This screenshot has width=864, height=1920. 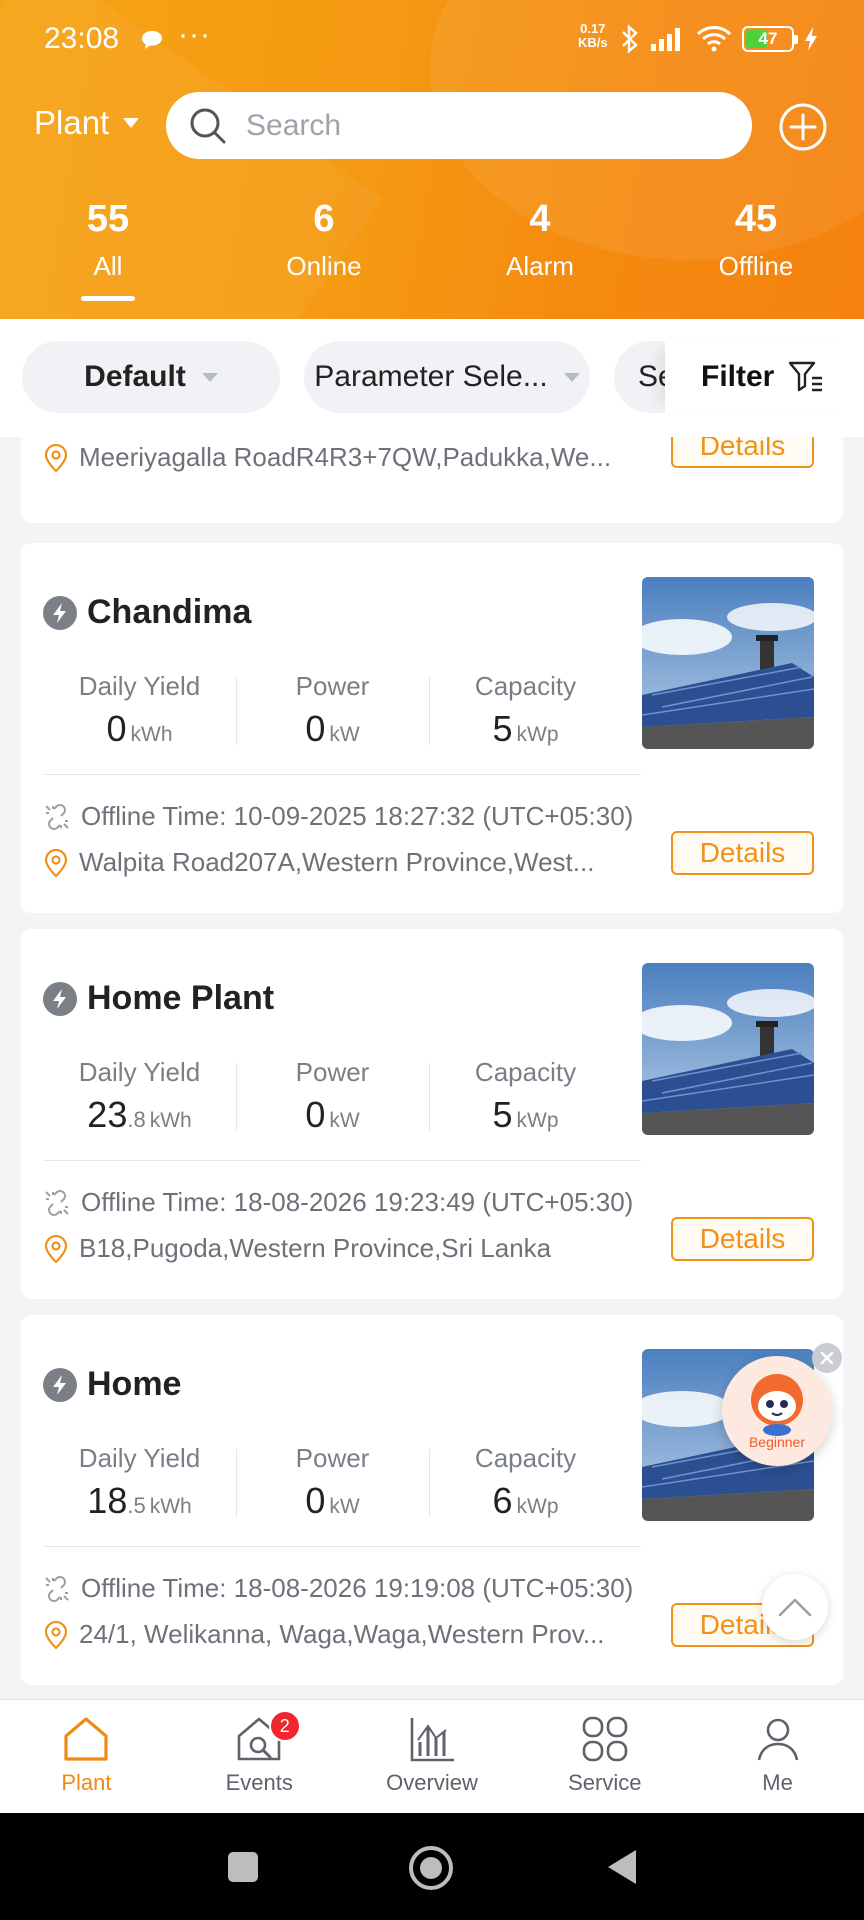 I want to click on back-icon, so click(x=621, y=1867).